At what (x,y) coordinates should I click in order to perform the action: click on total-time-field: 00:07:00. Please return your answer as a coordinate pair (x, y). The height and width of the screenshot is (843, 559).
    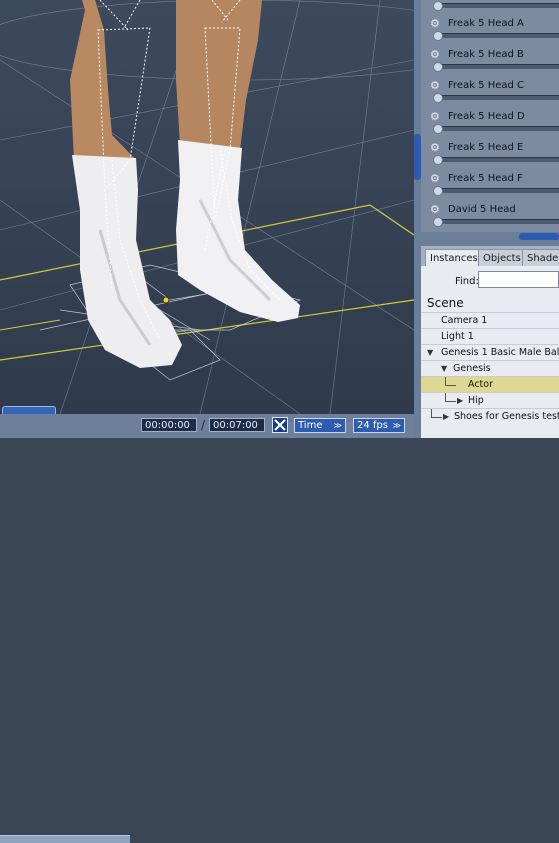
    Looking at the image, I should click on (237, 425).